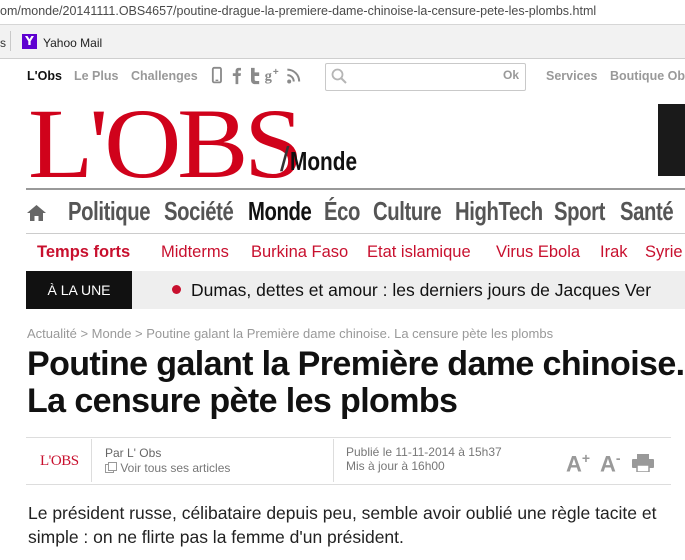 The image size is (685, 560). What do you see at coordinates (299, 252) in the screenshot?
I see `hot-topic-burkina-faso: Burkina Faso` at bounding box center [299, 252].